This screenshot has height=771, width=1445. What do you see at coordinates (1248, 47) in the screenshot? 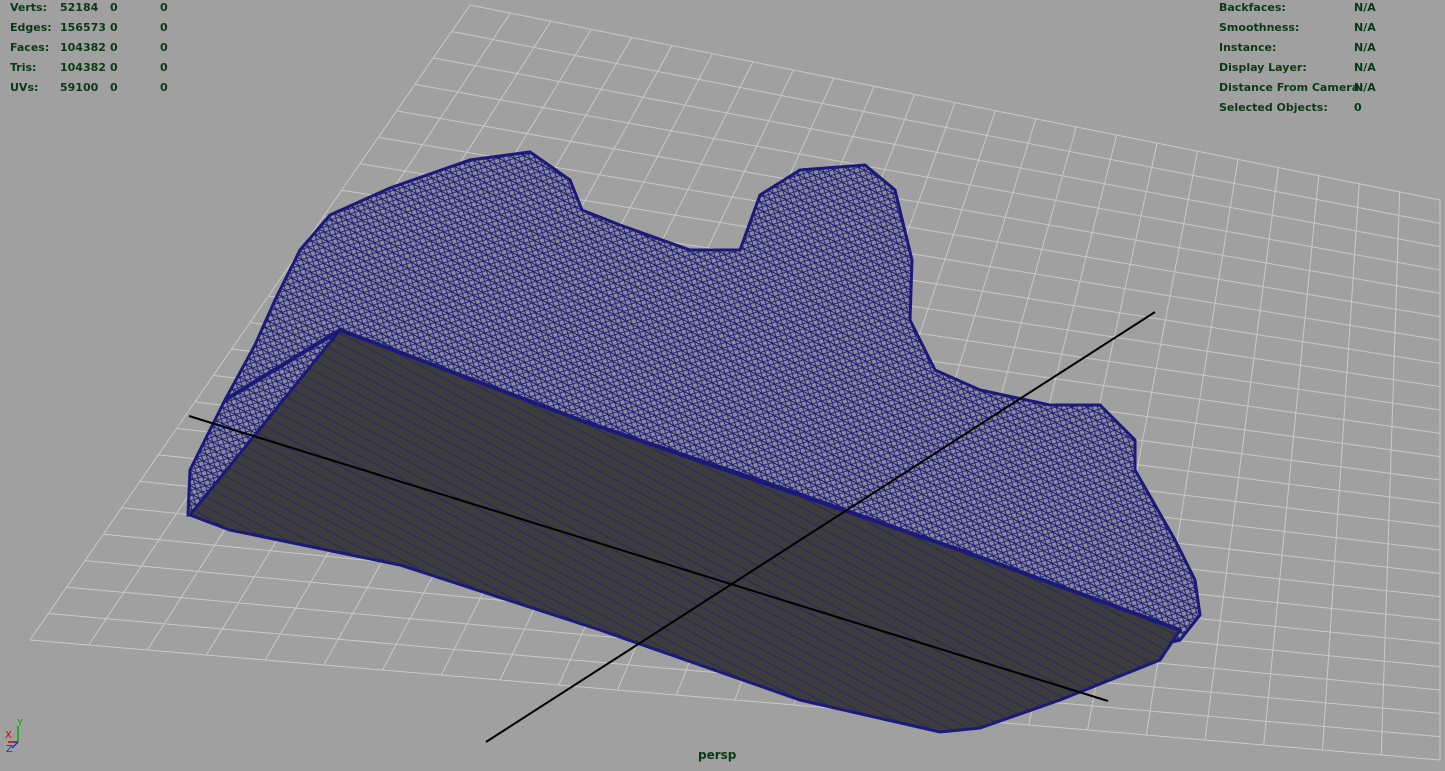
I see `info-label: Instance:` at bounding box center [1248, 47].